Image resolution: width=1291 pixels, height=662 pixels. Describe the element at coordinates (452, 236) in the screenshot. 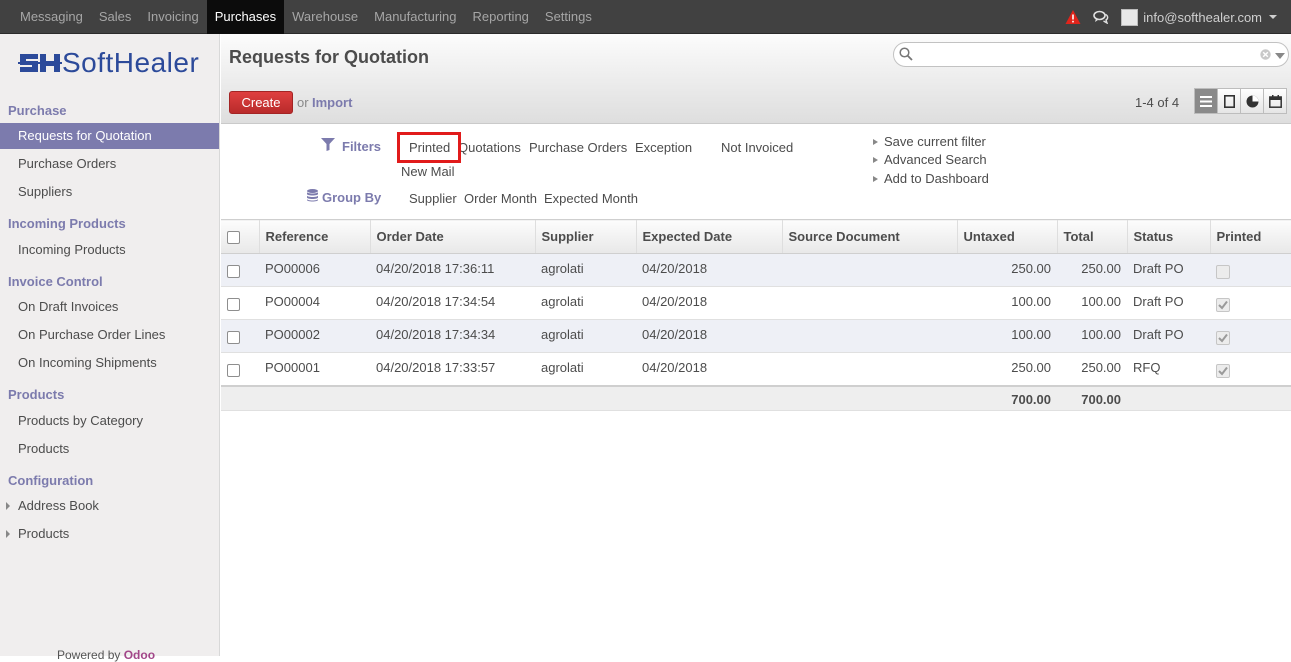

I see `column-order-date: Order Date` at that location.